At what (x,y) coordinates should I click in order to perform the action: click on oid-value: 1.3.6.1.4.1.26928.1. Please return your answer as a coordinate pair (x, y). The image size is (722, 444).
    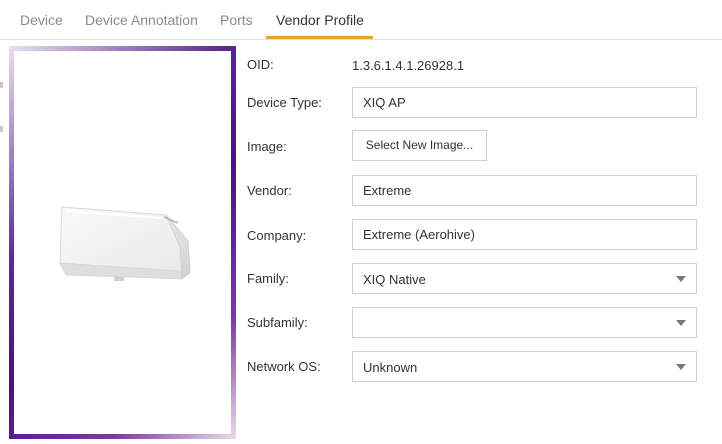
    Looking at the image, I should click on (408, 65).